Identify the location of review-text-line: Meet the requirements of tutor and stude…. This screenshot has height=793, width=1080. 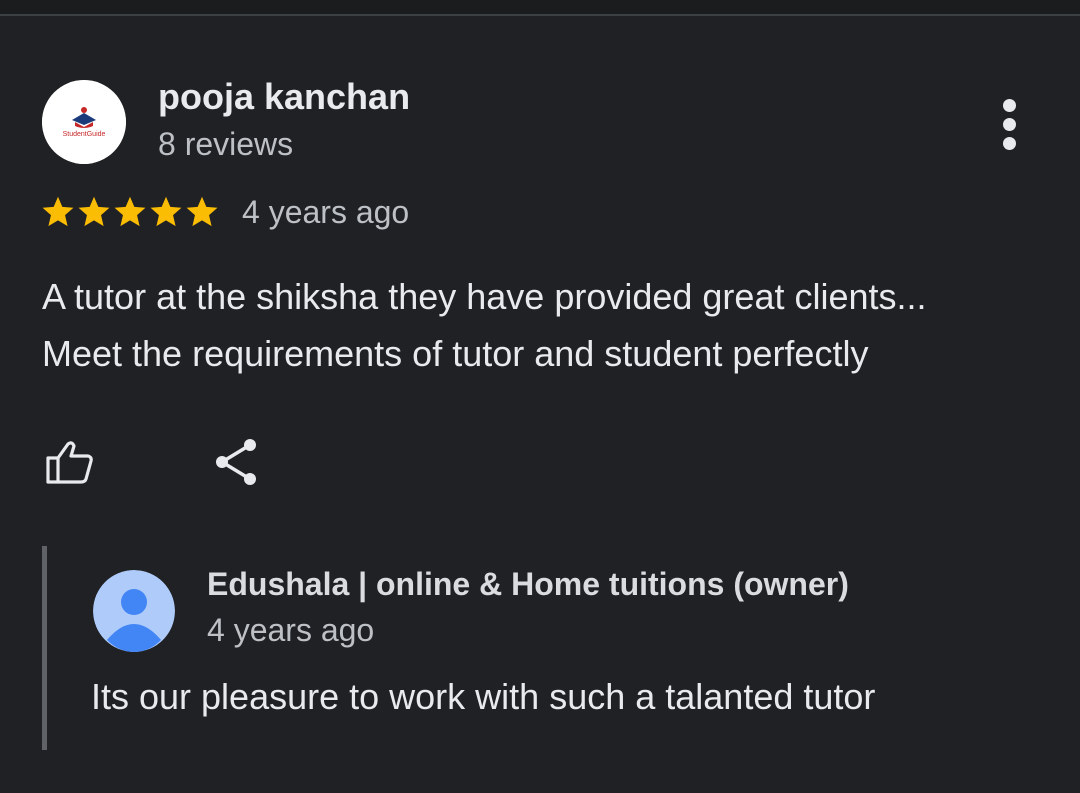
(455, 353).